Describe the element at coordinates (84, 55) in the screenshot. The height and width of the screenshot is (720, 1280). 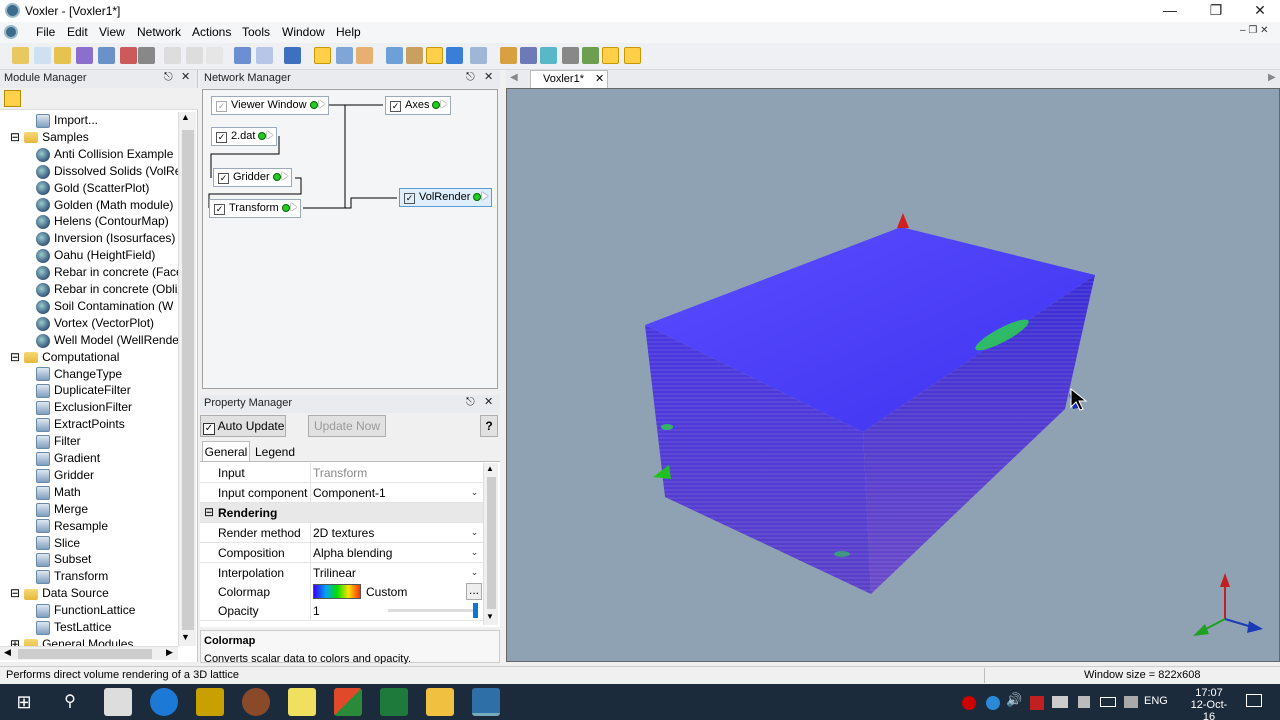
I see `save-icon` at that location.